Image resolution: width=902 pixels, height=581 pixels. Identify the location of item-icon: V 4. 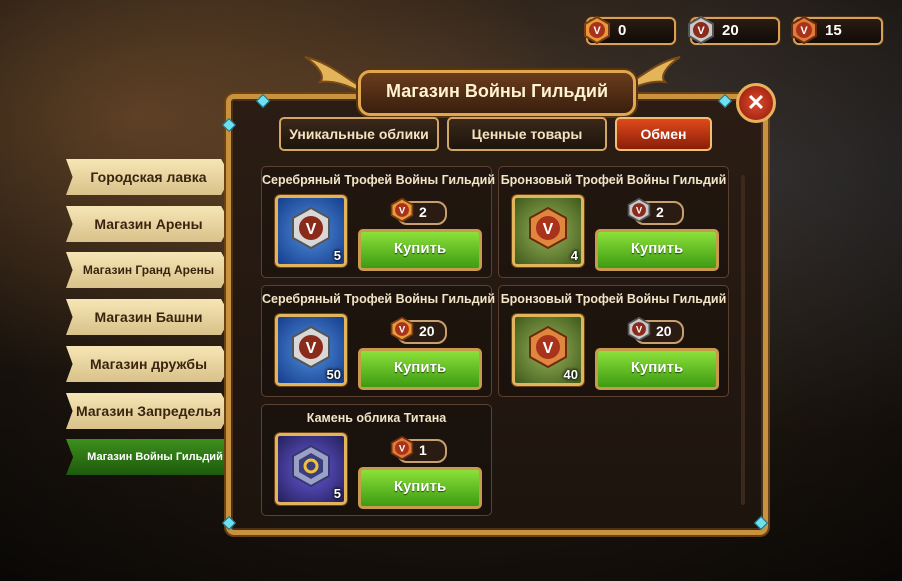
(548, 231).